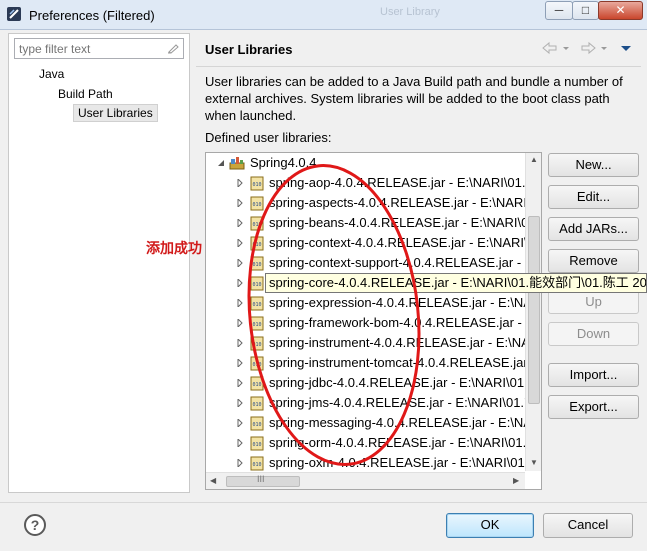 The image size is (647, 551). Describe the element at coordinates (559, 10) in the screenshot. I see `minimize-button: ─` at that location.